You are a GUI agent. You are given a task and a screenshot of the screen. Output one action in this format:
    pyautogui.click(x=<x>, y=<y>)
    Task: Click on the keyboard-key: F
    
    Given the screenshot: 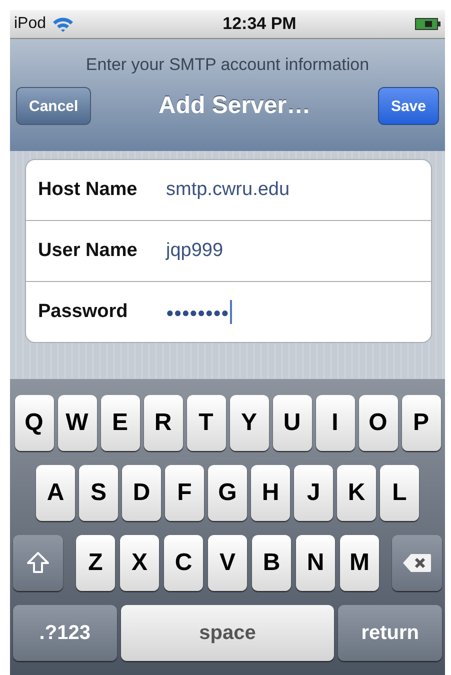 What is the action you would take?
    pyautogui.click(x=184, y=493)
    